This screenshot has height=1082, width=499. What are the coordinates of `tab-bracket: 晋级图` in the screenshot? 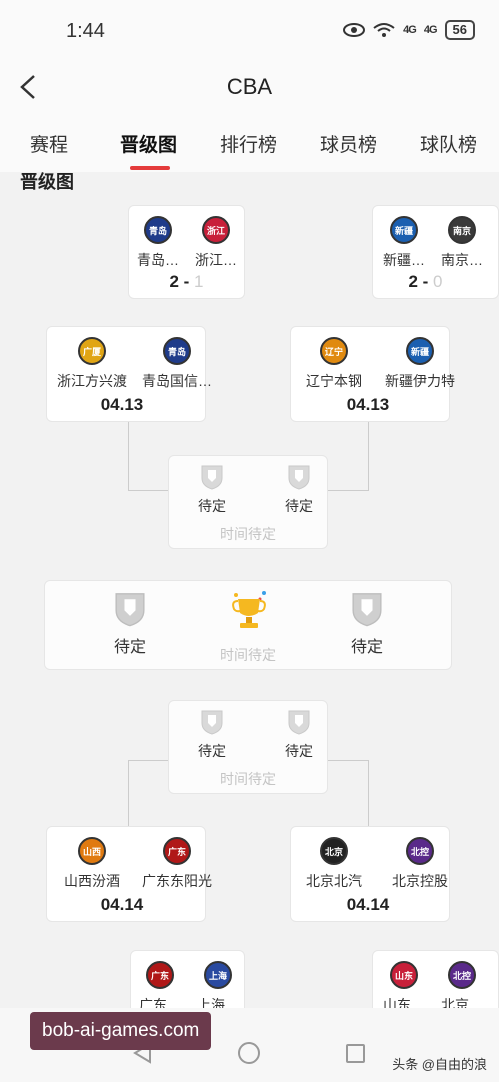 It's located at (148, 143).